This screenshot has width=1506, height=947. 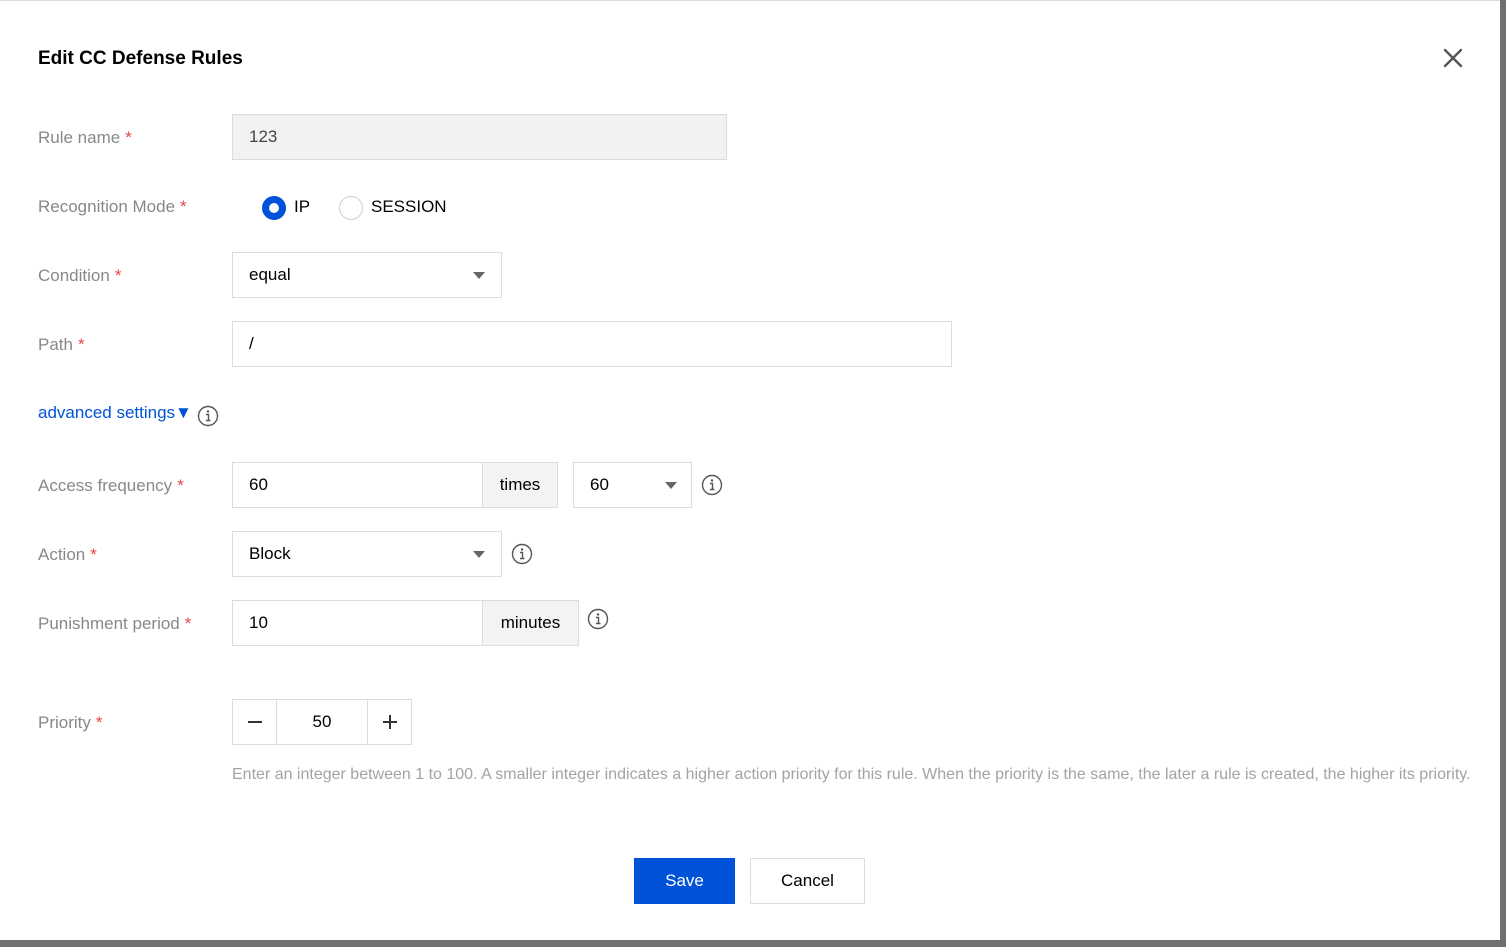 I want to click on access-frequency-label-text: Access frequency, so click(x=105, y=485).